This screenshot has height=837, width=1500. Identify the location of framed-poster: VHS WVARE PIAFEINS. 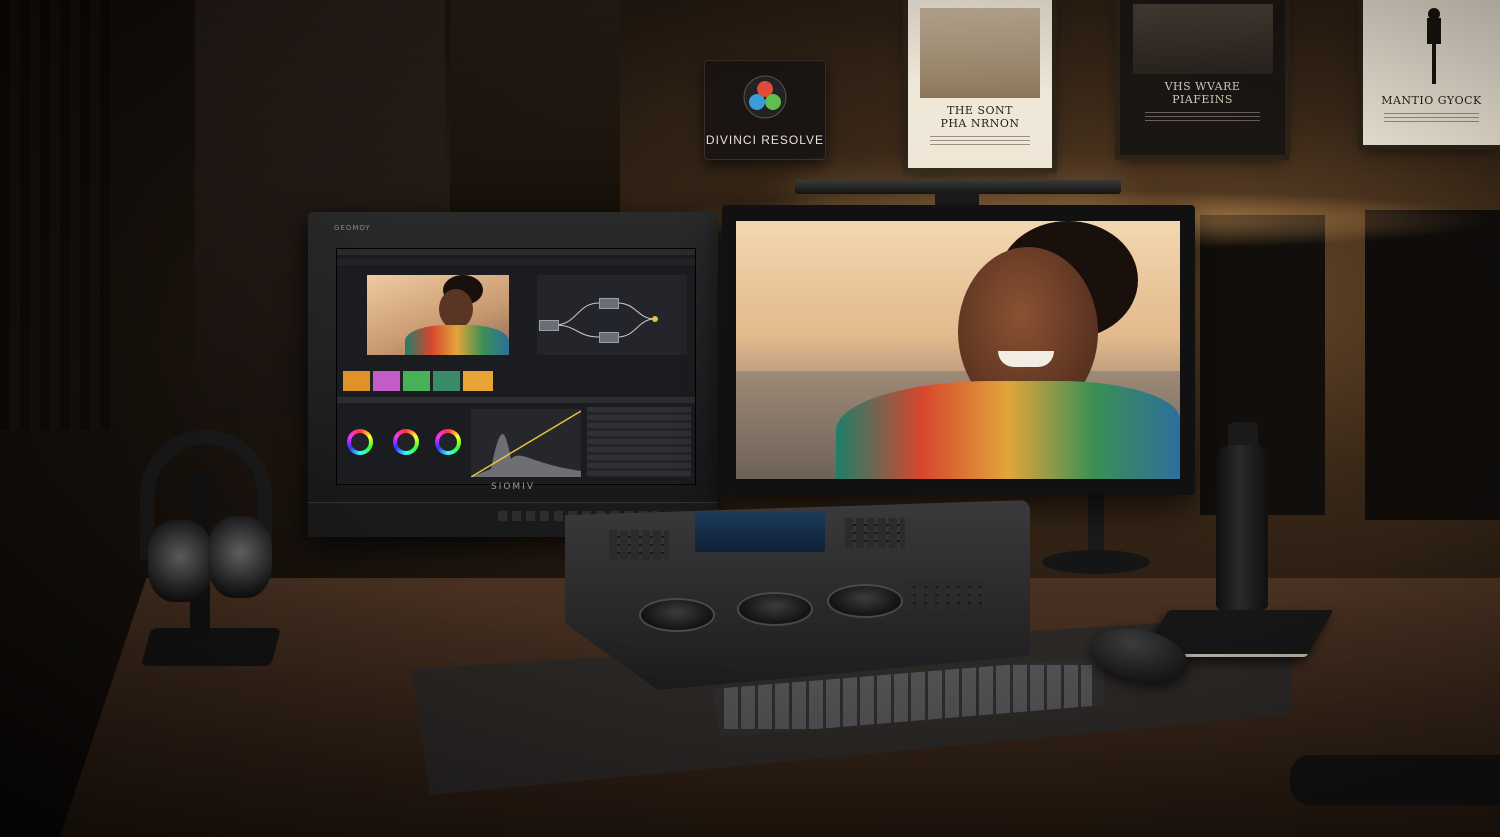
(1202, 77).